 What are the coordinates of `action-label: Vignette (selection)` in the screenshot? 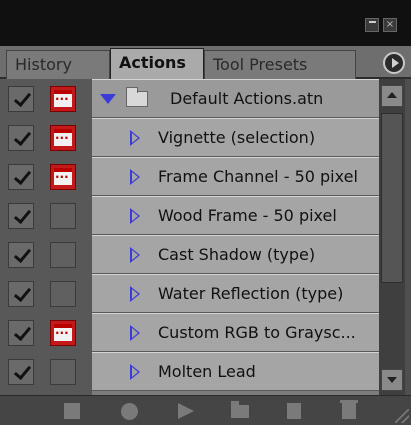 It's located at (237, 137).